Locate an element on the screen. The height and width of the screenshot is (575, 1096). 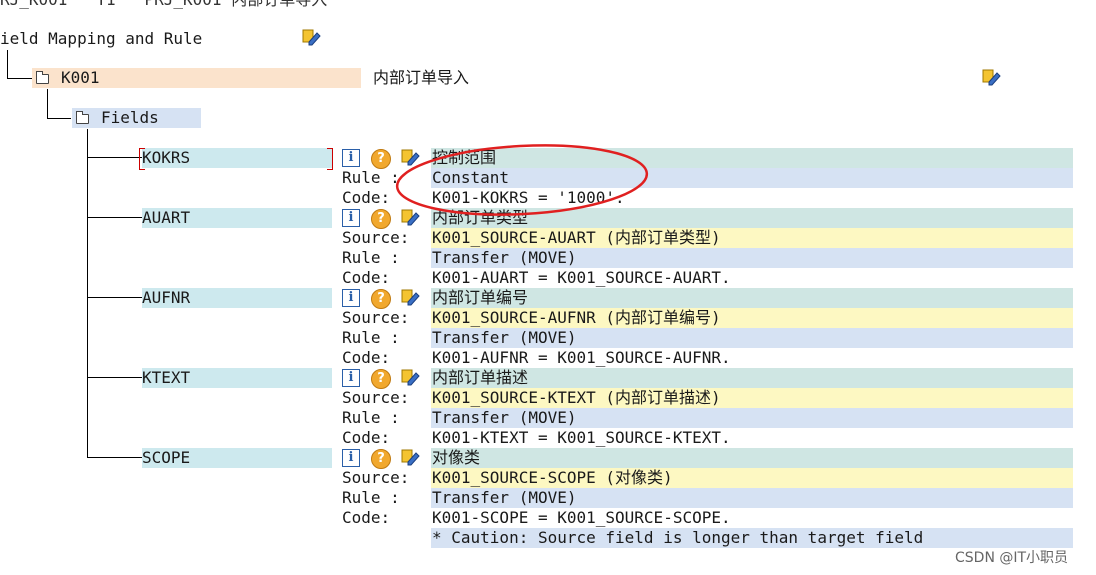
code-value: K001-SCOPE = K001_SOURCE-SCOPE. is located at coordinates (581, 517).